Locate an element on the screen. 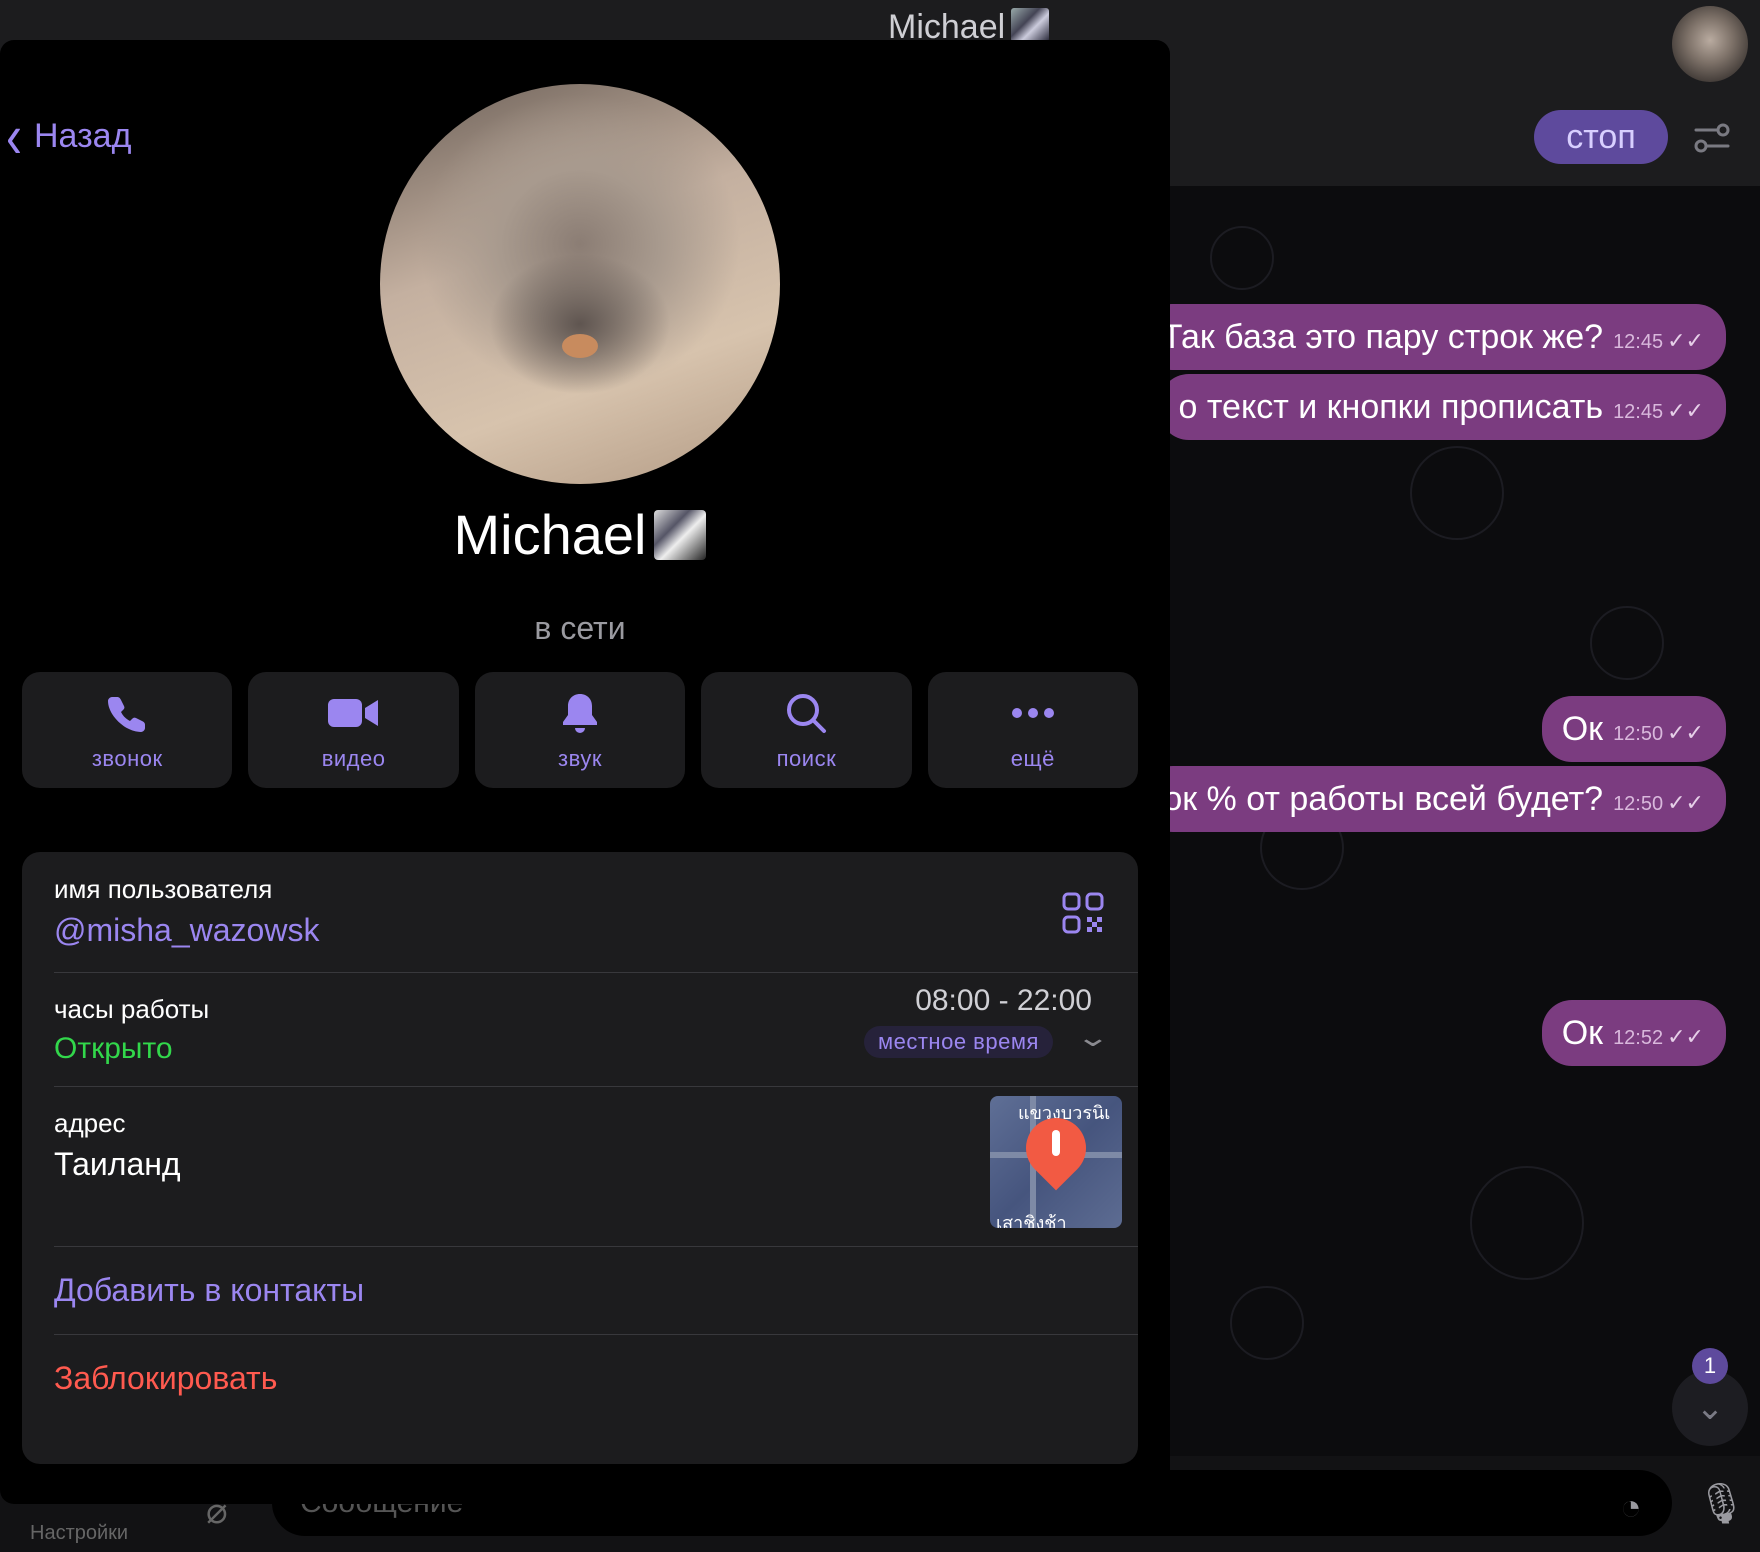  profile-name-text: Michael is located at coordinates (550, 534).